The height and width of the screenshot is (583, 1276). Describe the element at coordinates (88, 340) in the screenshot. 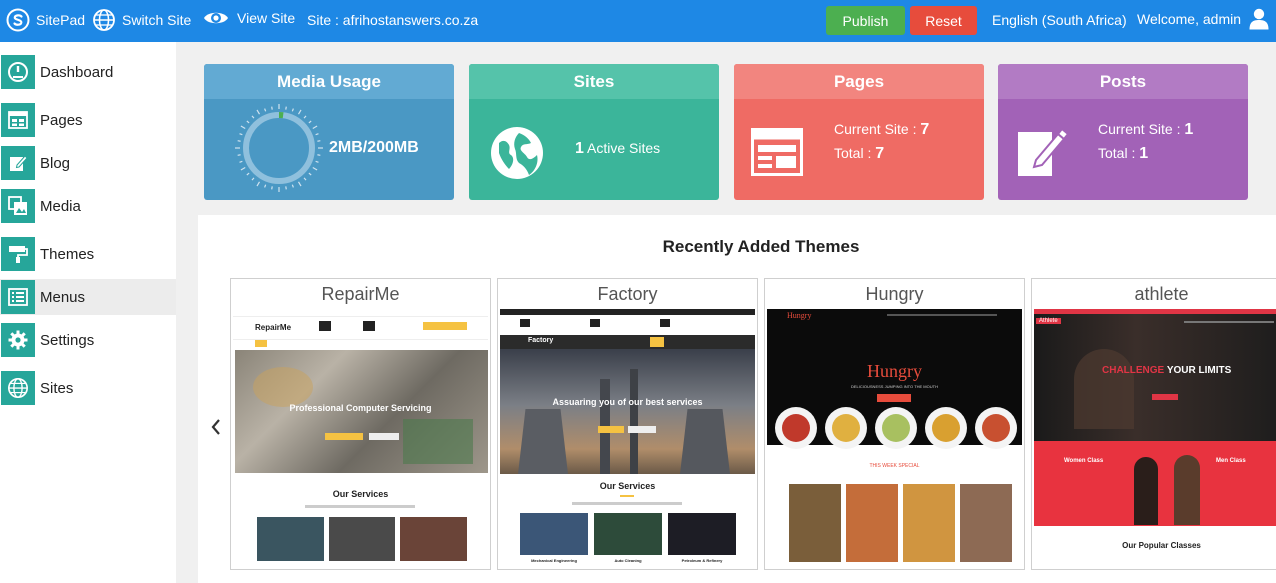

I see `sidebar-item-settings: Settings` at that location.